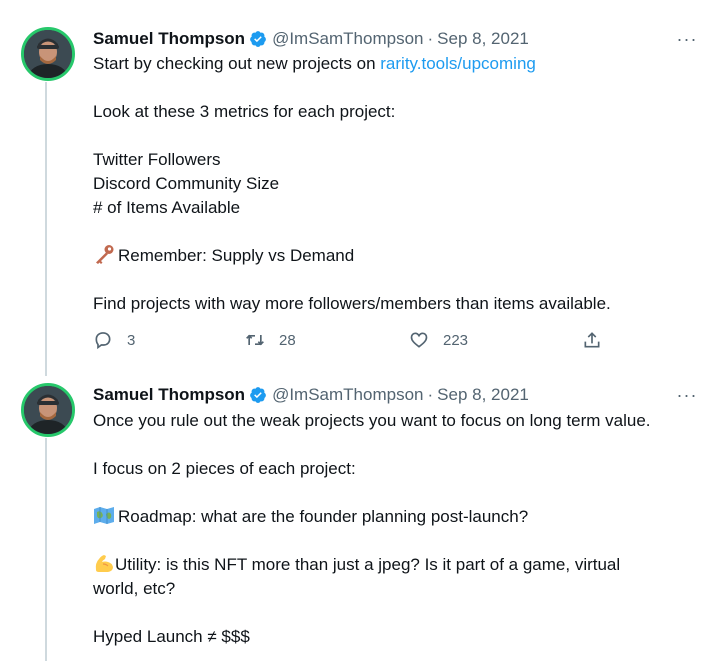  Describe the element at coordinates (186, 183) in the screenshot. I see `tweet-line: Discord Community Size` at that location.